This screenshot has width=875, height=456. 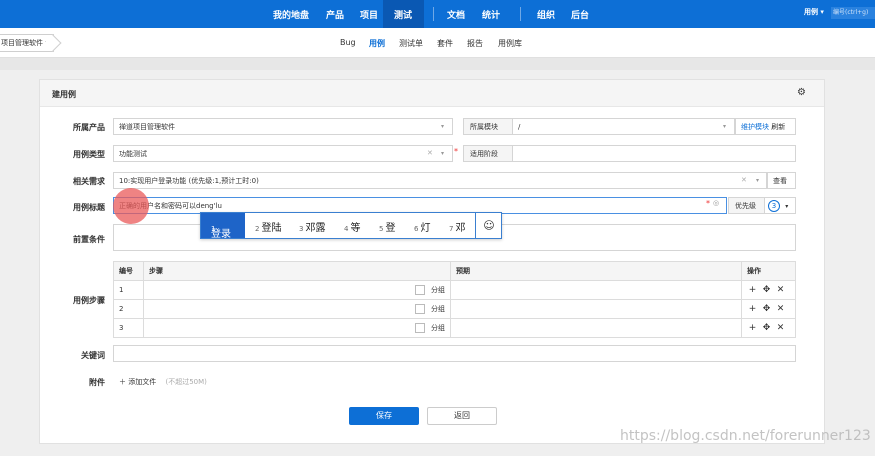 What do you see at coordinates (221, 234) in the screenshot?
I see `ime-text: 登录` at bounding box center [221, 234].